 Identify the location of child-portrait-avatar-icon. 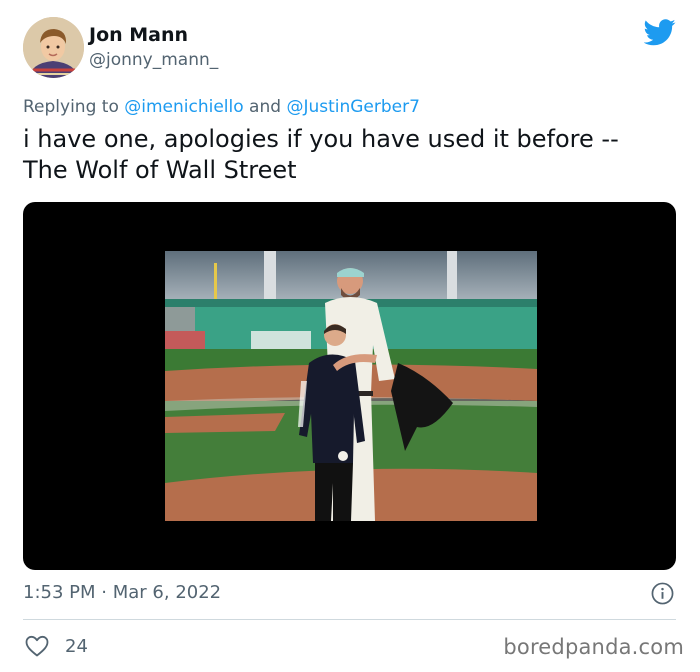
(53, 47).